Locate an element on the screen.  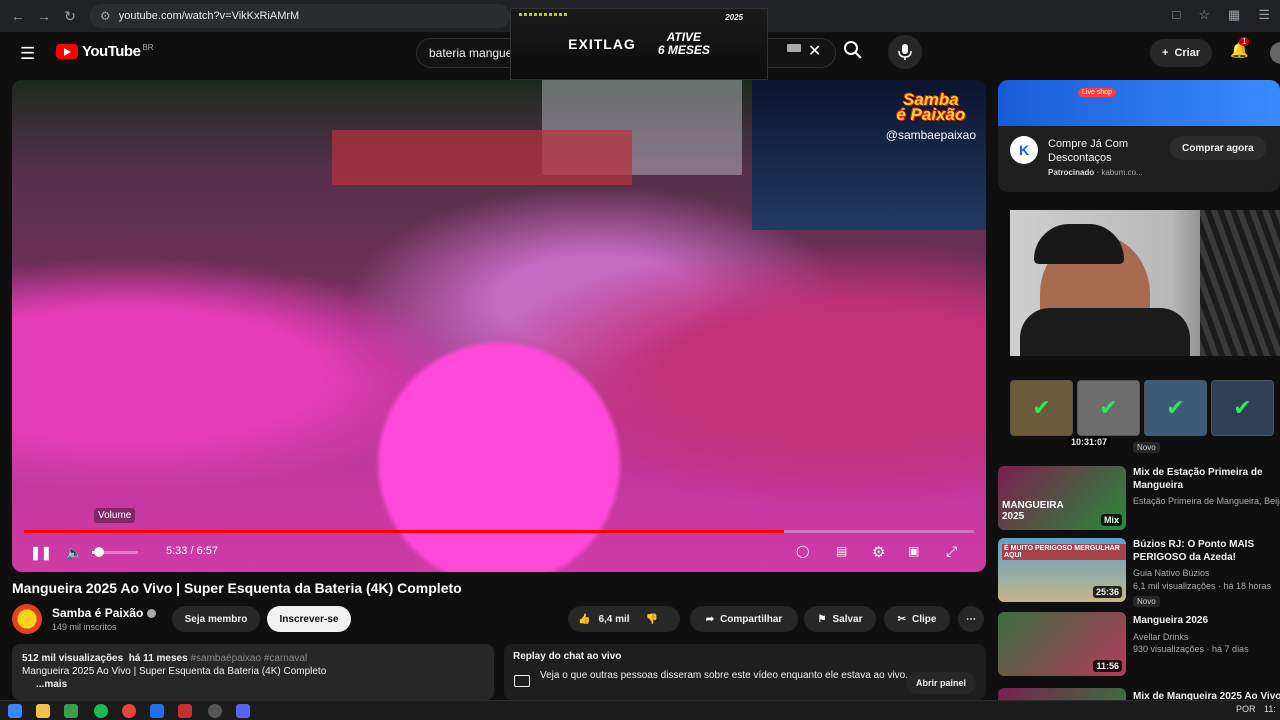
like-count: 6,4 mil is located at coordinates (613, 619).